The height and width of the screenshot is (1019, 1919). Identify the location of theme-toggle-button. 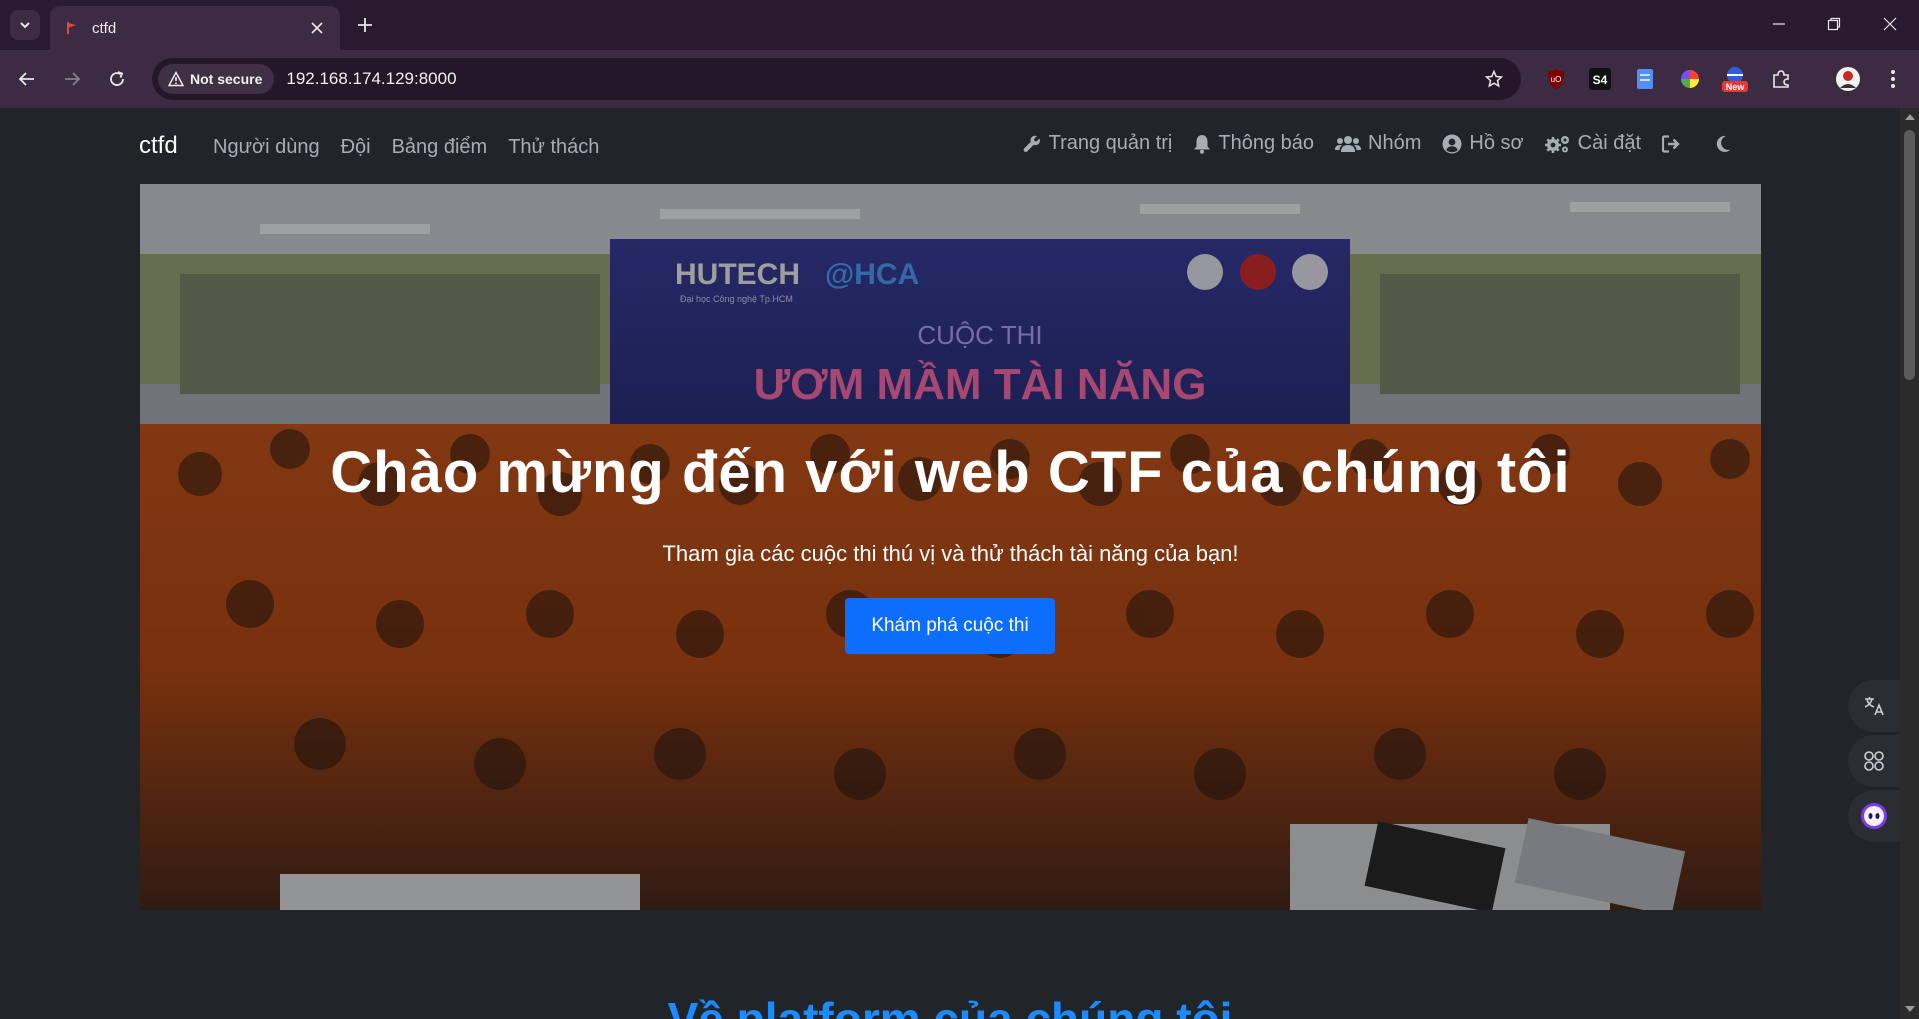
(1726, 144).